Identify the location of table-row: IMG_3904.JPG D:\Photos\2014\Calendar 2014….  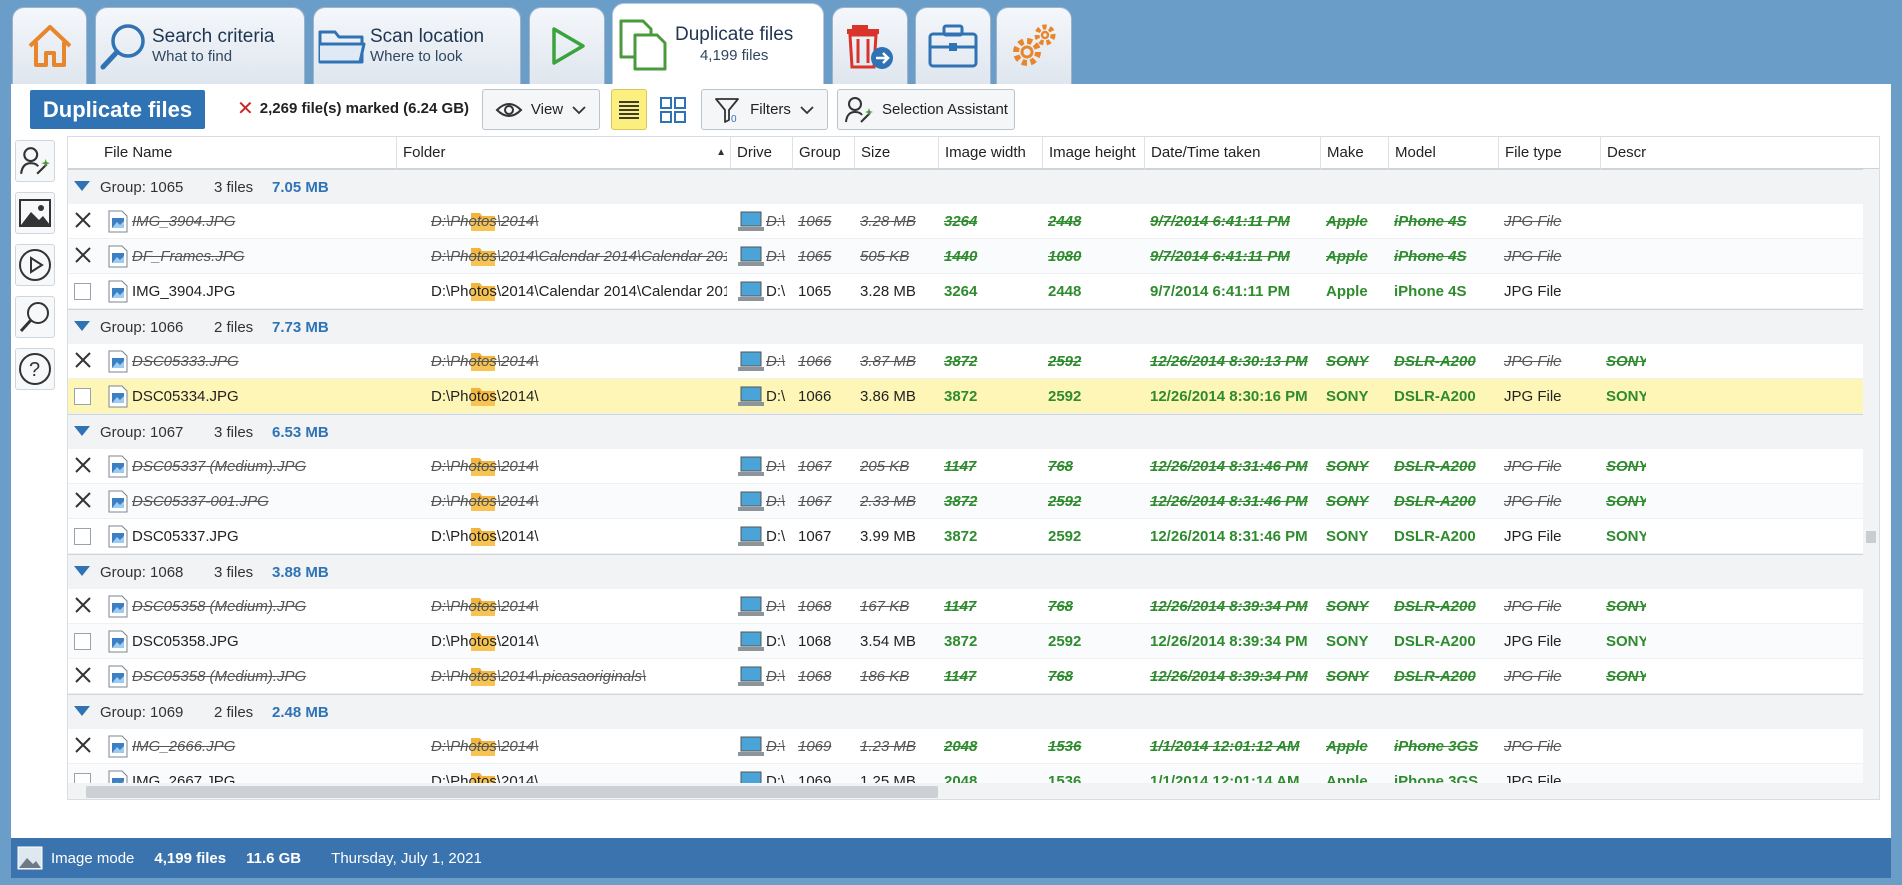
(973, 291).